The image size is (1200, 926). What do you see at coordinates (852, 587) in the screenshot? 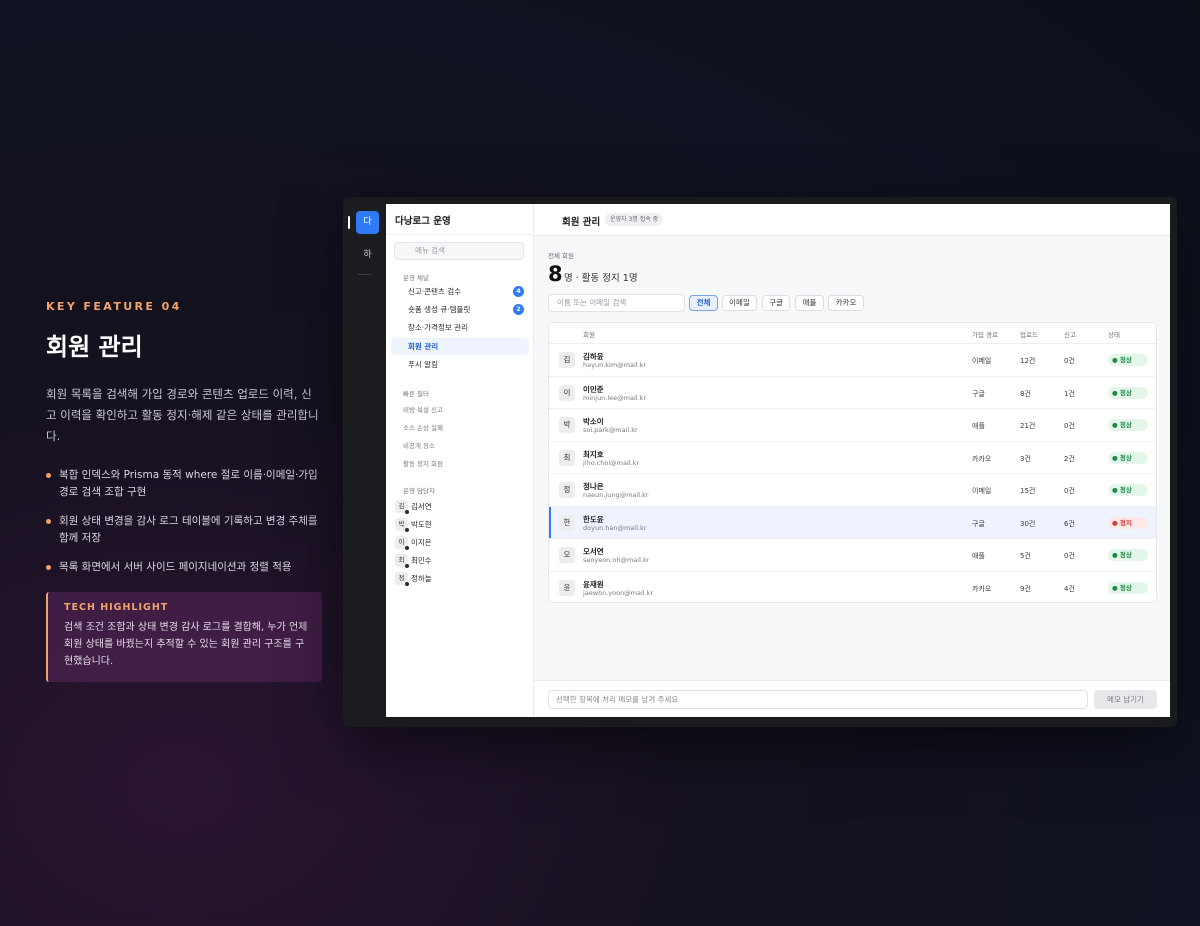
I see `table-row: 윤 윤재원 jaewon.yoon@mail.kr 카카오 9건 4건 ● 정상` at bounding box center [852, 587].